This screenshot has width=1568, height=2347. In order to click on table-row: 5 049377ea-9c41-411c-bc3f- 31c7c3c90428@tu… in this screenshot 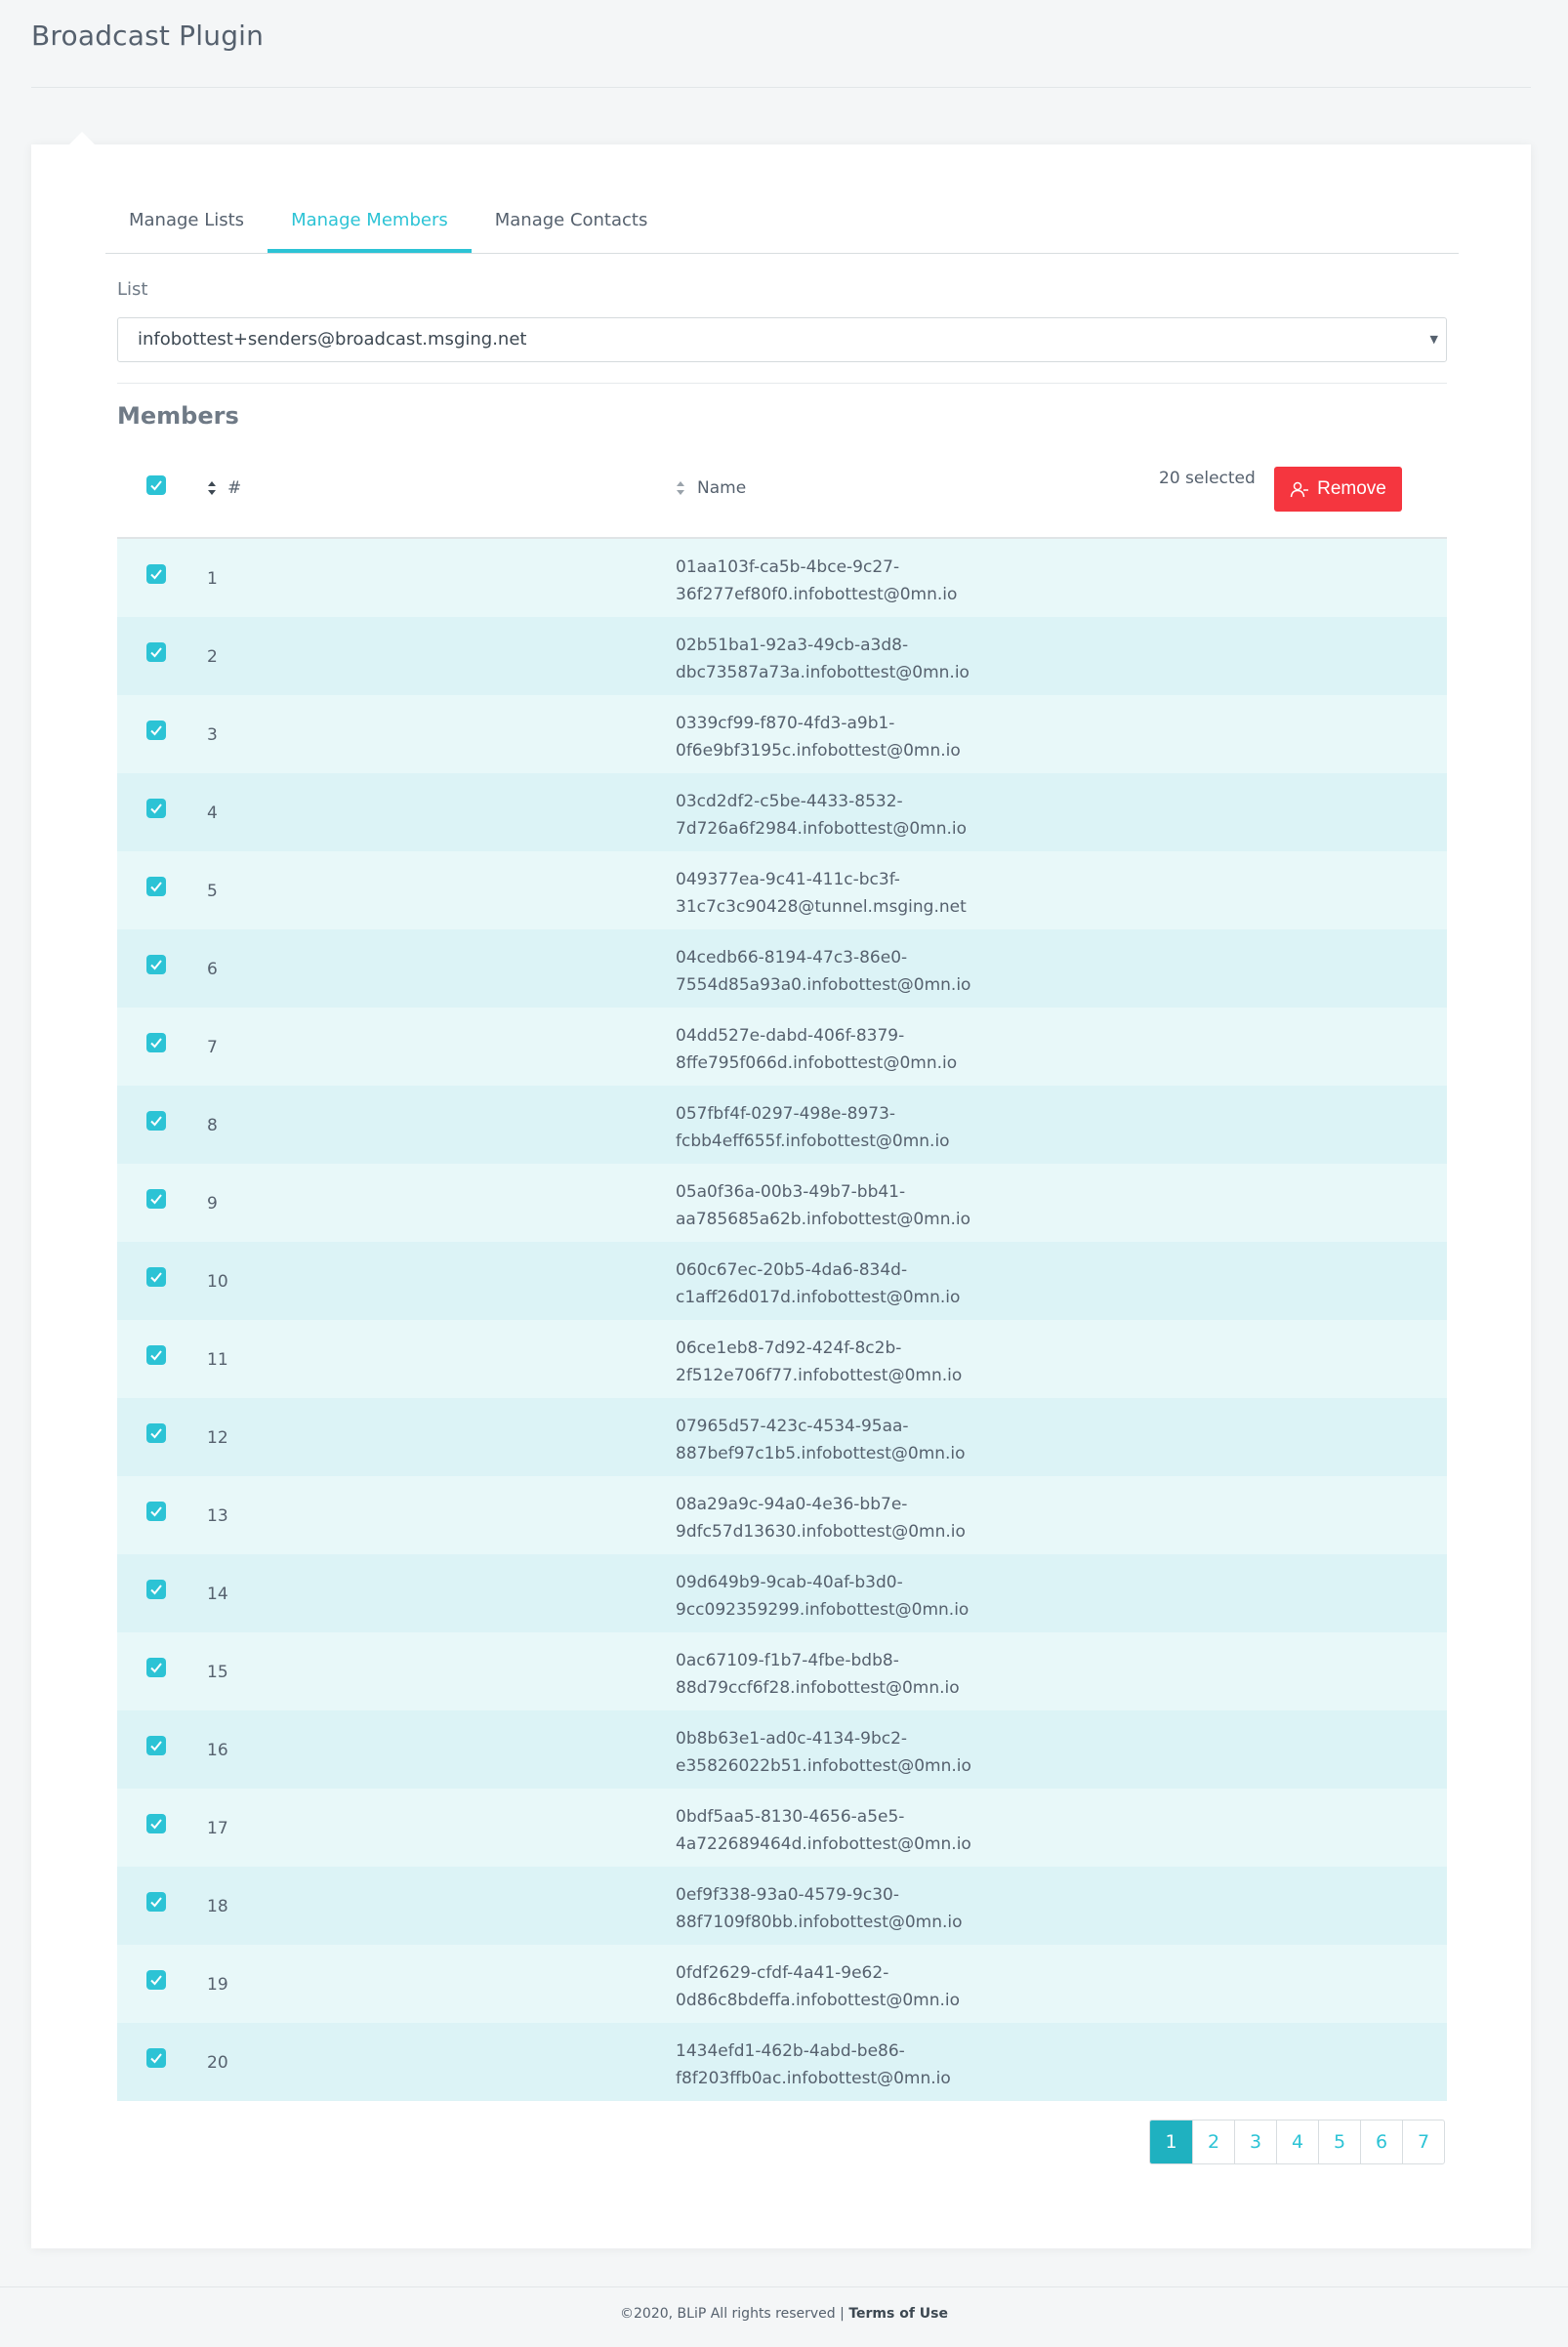, I will do `click(782, 890)`.